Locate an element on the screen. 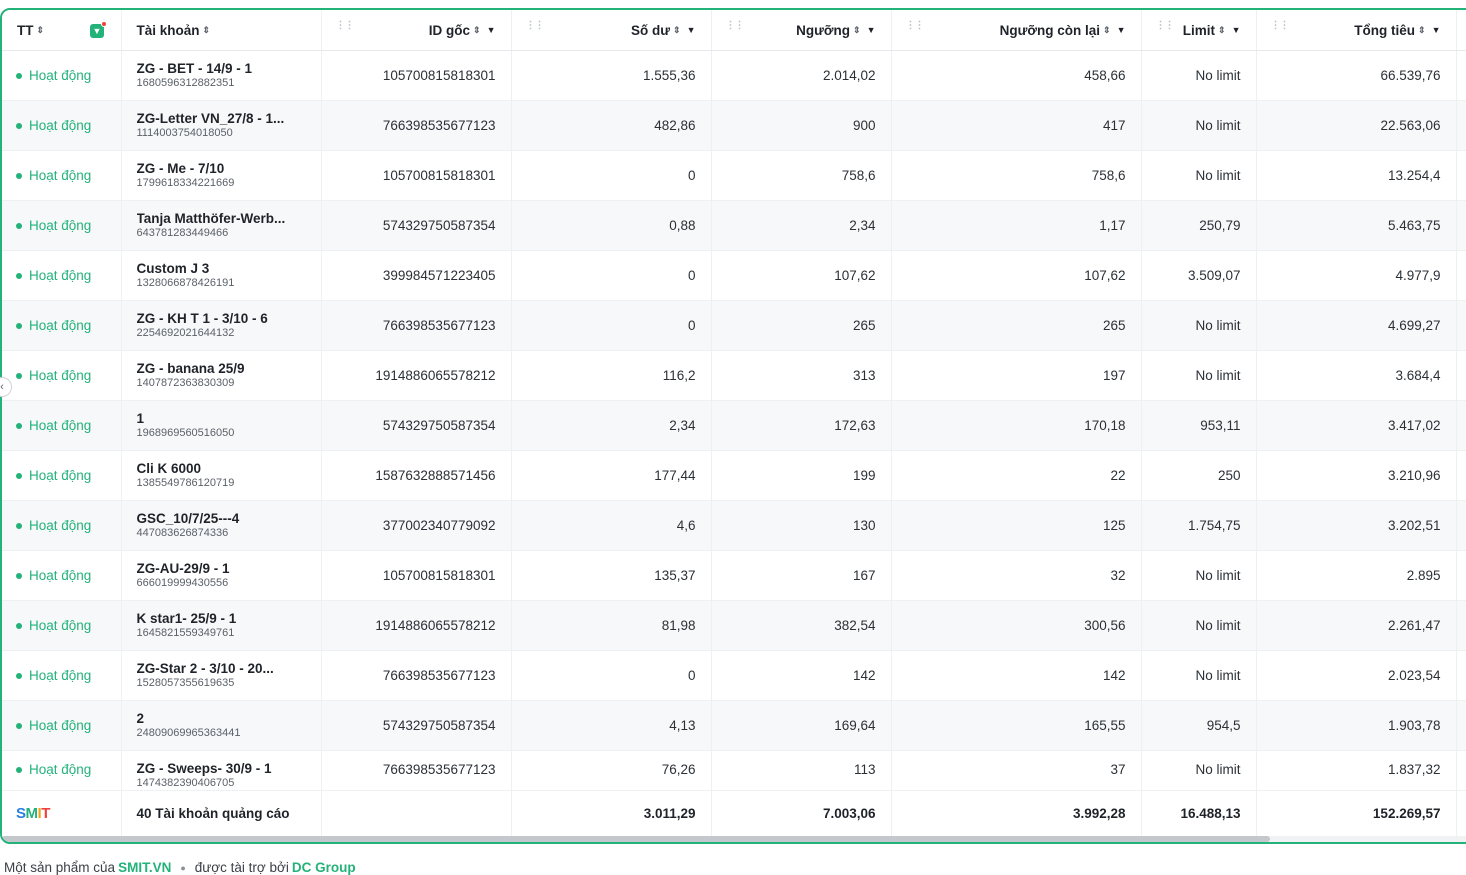  account-name: ZG - Sweeps- 30/9 - 1 is located at coordinates (214, 769).